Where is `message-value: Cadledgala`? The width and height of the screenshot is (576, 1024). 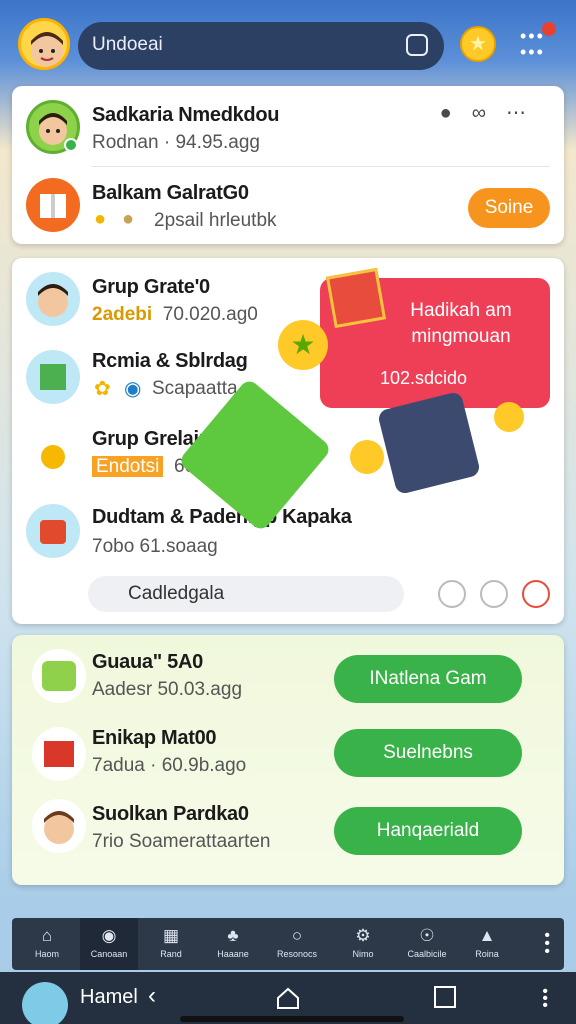 message-value: Cadledgala is located at coordinates (176, 593).